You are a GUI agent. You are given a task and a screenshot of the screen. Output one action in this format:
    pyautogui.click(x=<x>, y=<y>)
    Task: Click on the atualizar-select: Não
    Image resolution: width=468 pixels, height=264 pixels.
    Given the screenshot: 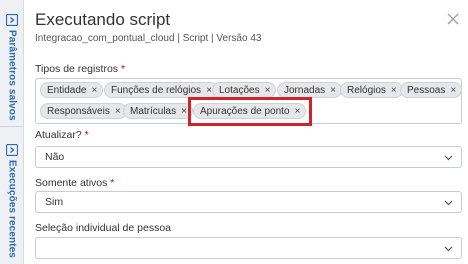 What is the action you would take?
    pyautogui.click(x=248, y=157)
    